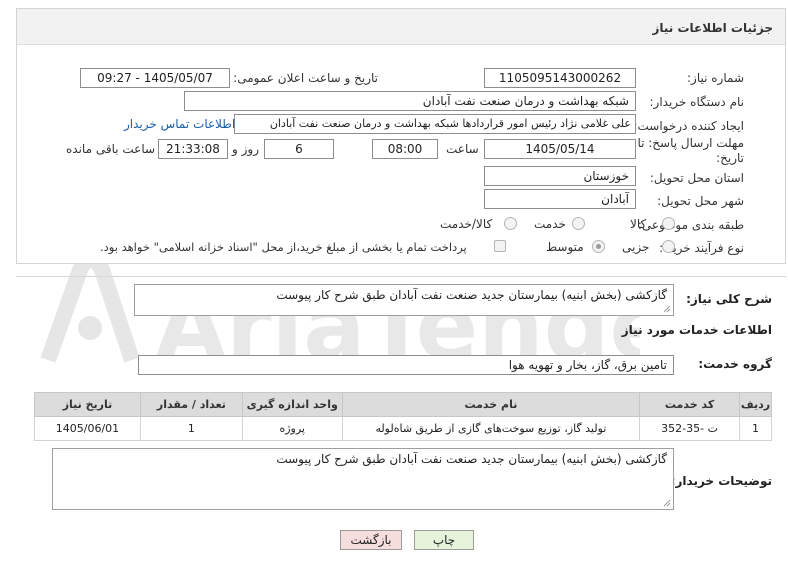 The height and width of the screenshot is (566, 788). Describe the element at coordinates (401, 27) in the screenshot. I see `panel-header: جزئیات اطلاعات نیاز` at that location.